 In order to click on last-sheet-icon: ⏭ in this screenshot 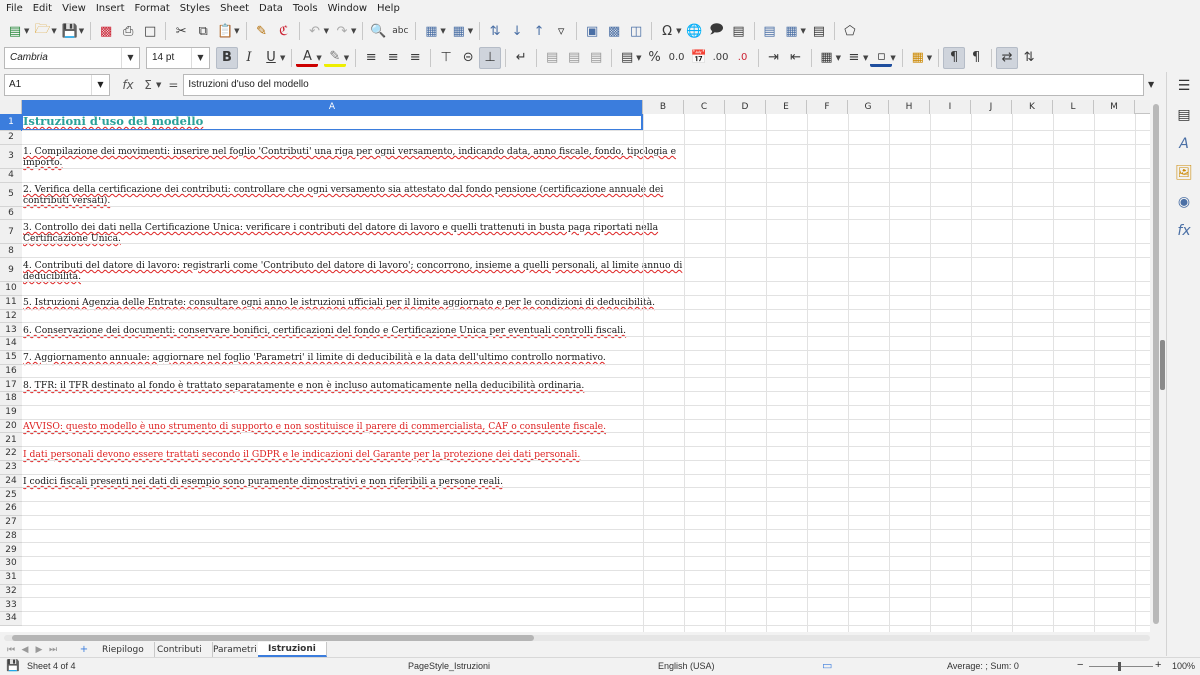, I will do `click(53, 650)`.